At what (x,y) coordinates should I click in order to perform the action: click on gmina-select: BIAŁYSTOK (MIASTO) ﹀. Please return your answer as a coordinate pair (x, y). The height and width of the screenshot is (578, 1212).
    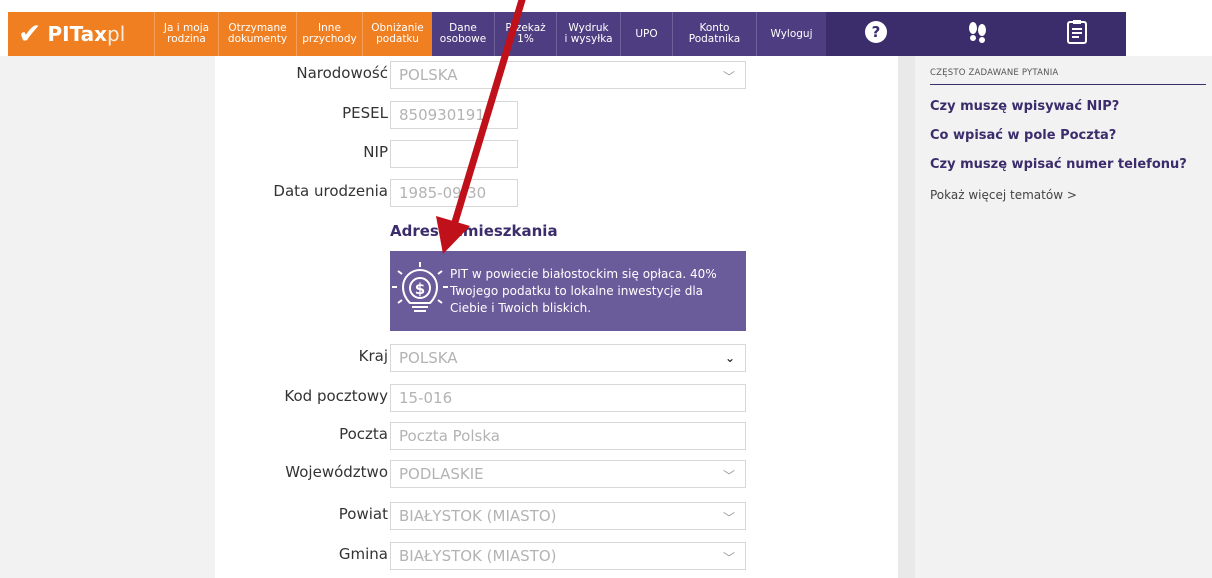
    Looking at the image, I should click on (568, 556).